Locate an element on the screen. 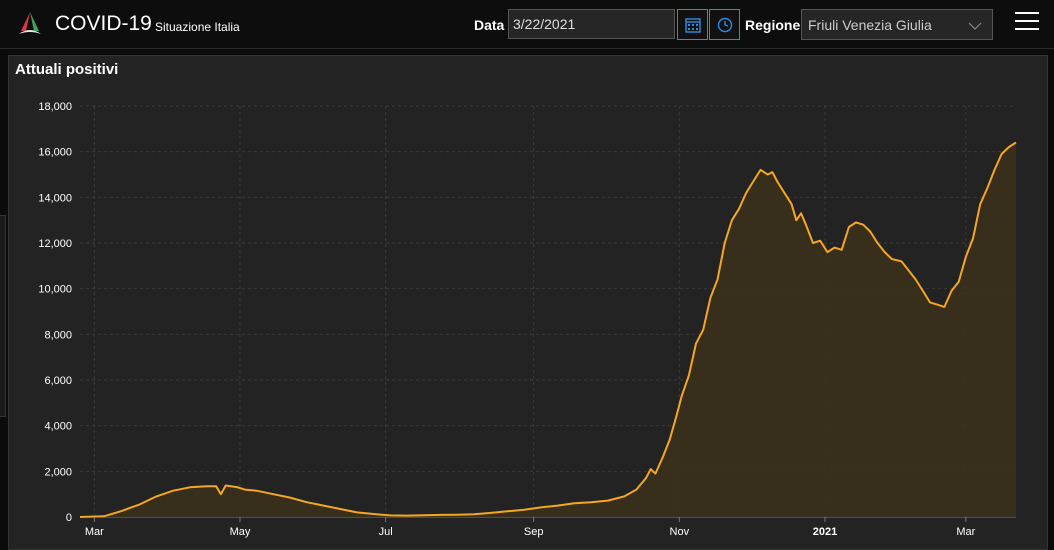  x-tick-label: May is located at coordinates (240, 532).